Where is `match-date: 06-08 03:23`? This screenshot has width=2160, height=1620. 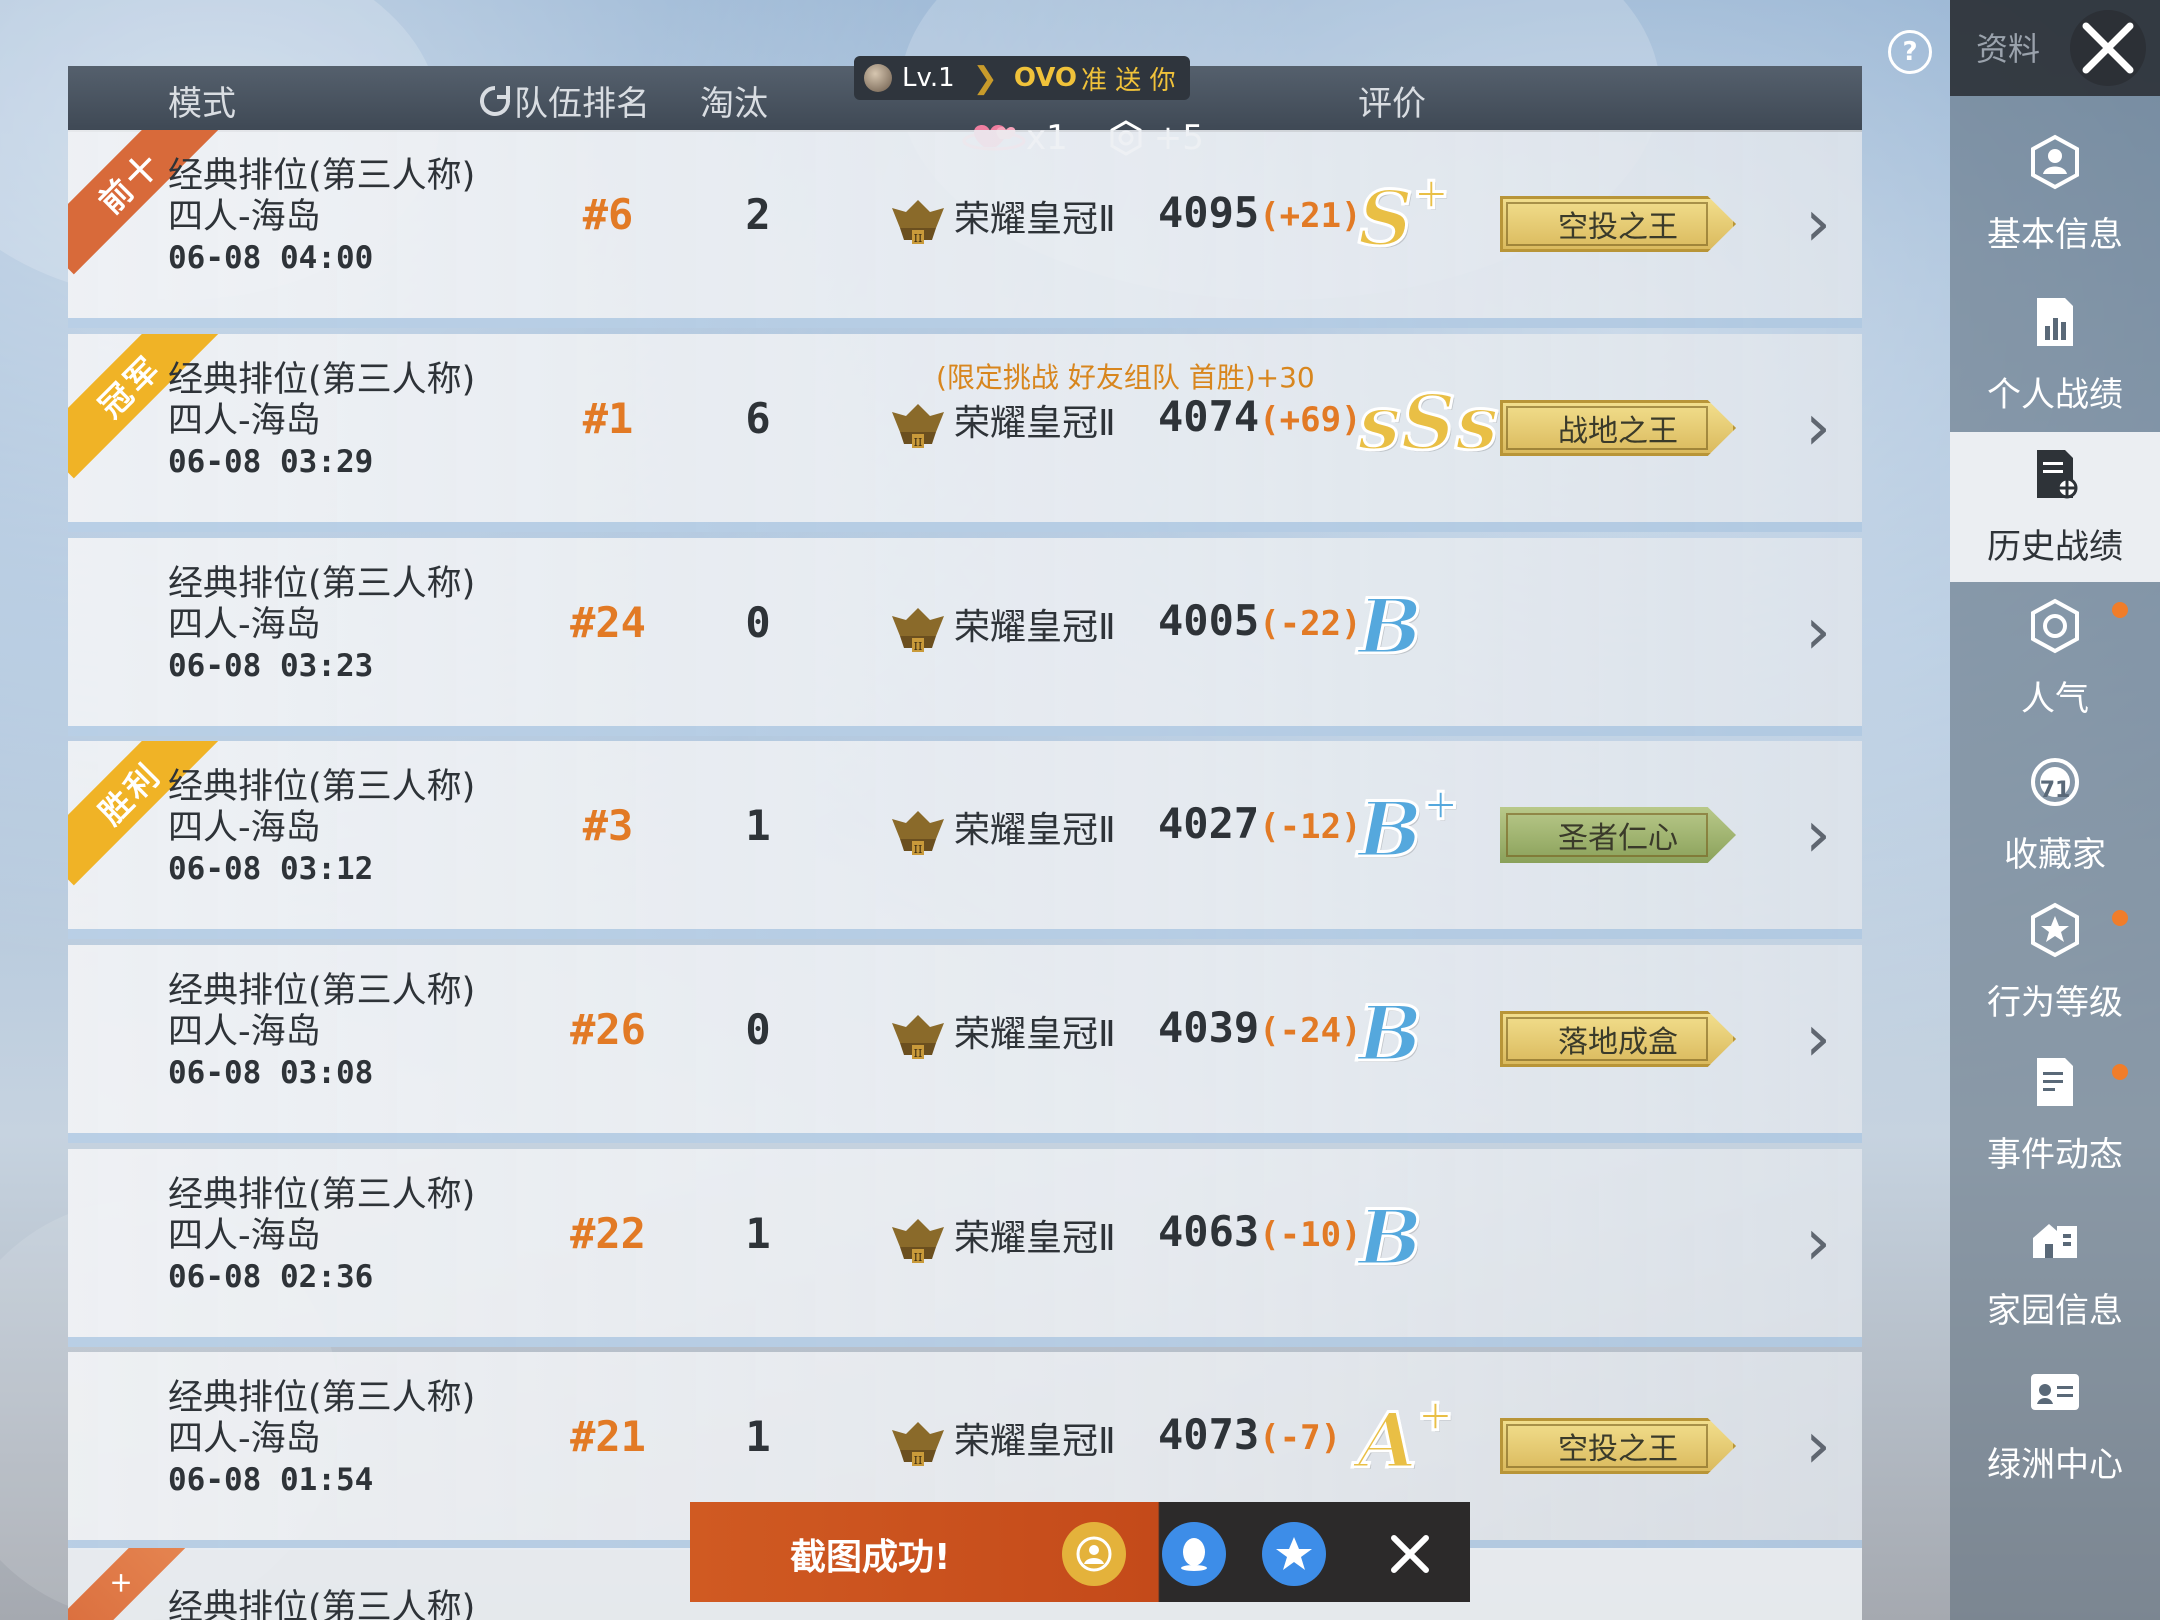 match-date: 06-08 03:23 is located at coordinates (271, 666).